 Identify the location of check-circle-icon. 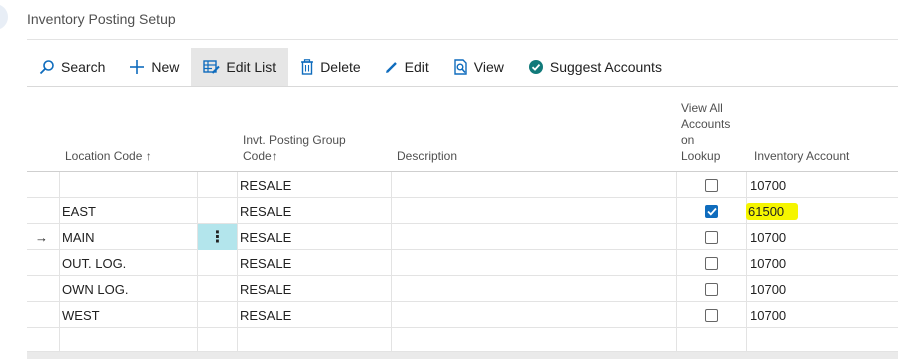
(536, 67).